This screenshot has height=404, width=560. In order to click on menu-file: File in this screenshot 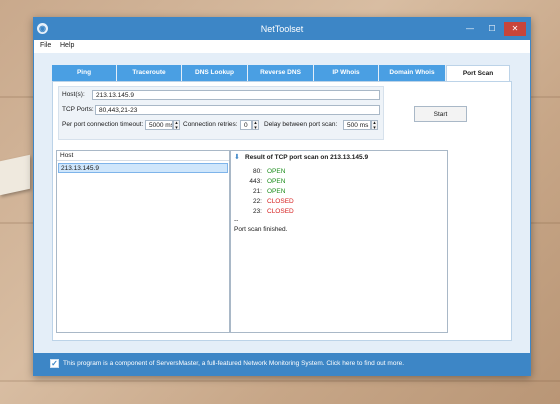, I will do `click(45, 45)`.